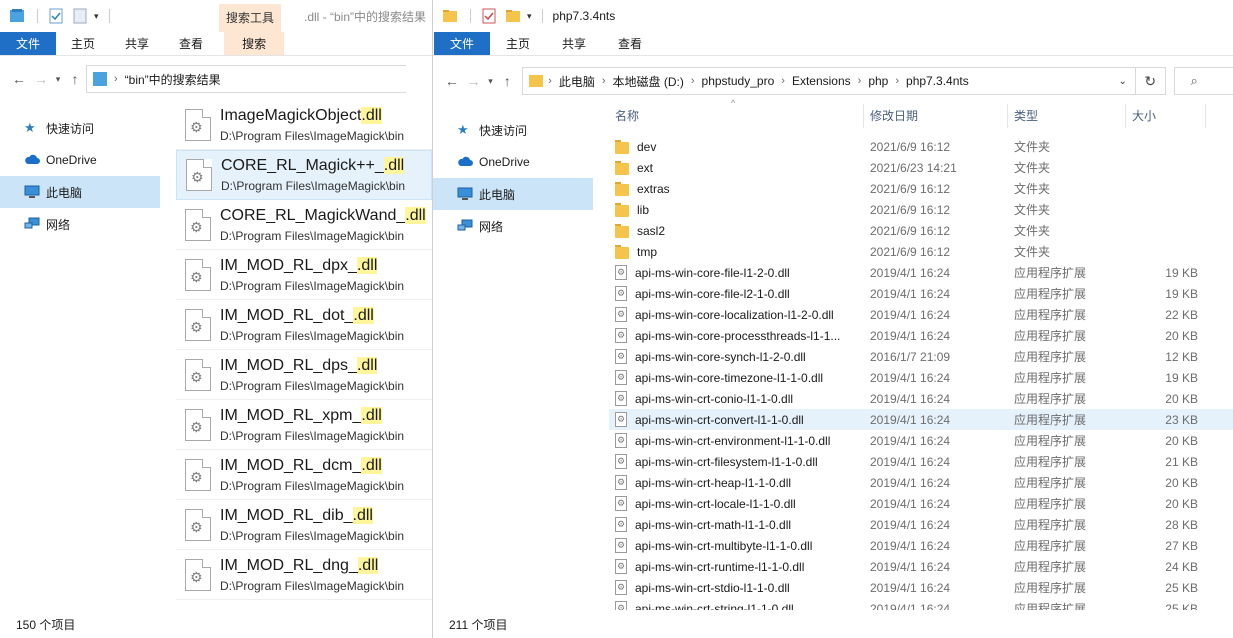  Describe the element at coordinates (736, 116) in the screenshot. I see `column-name: 名称` at that location.